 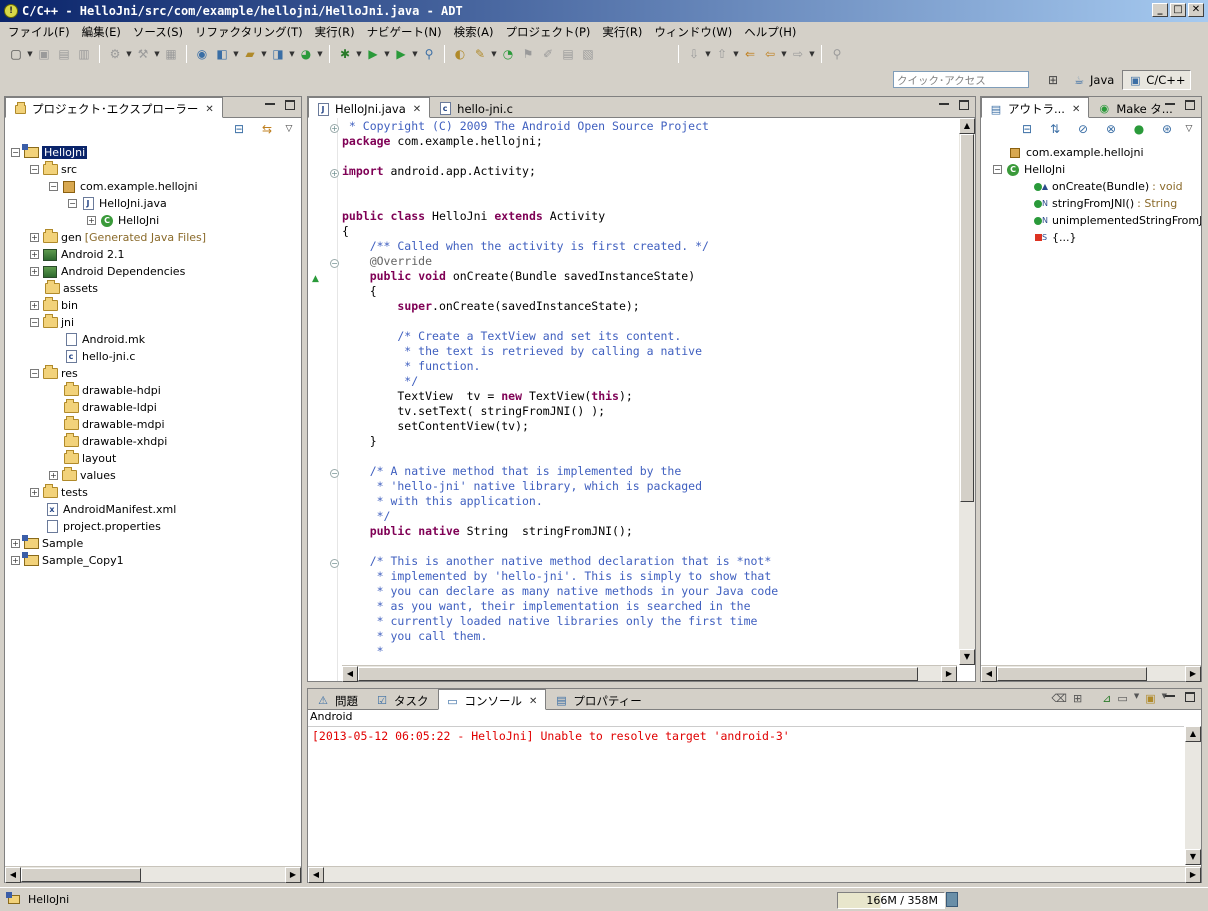 What do you see at coordinates (401, 54) in the screenshot?
I see `run-external-icon: ▶` at bounding box center [401, 54].